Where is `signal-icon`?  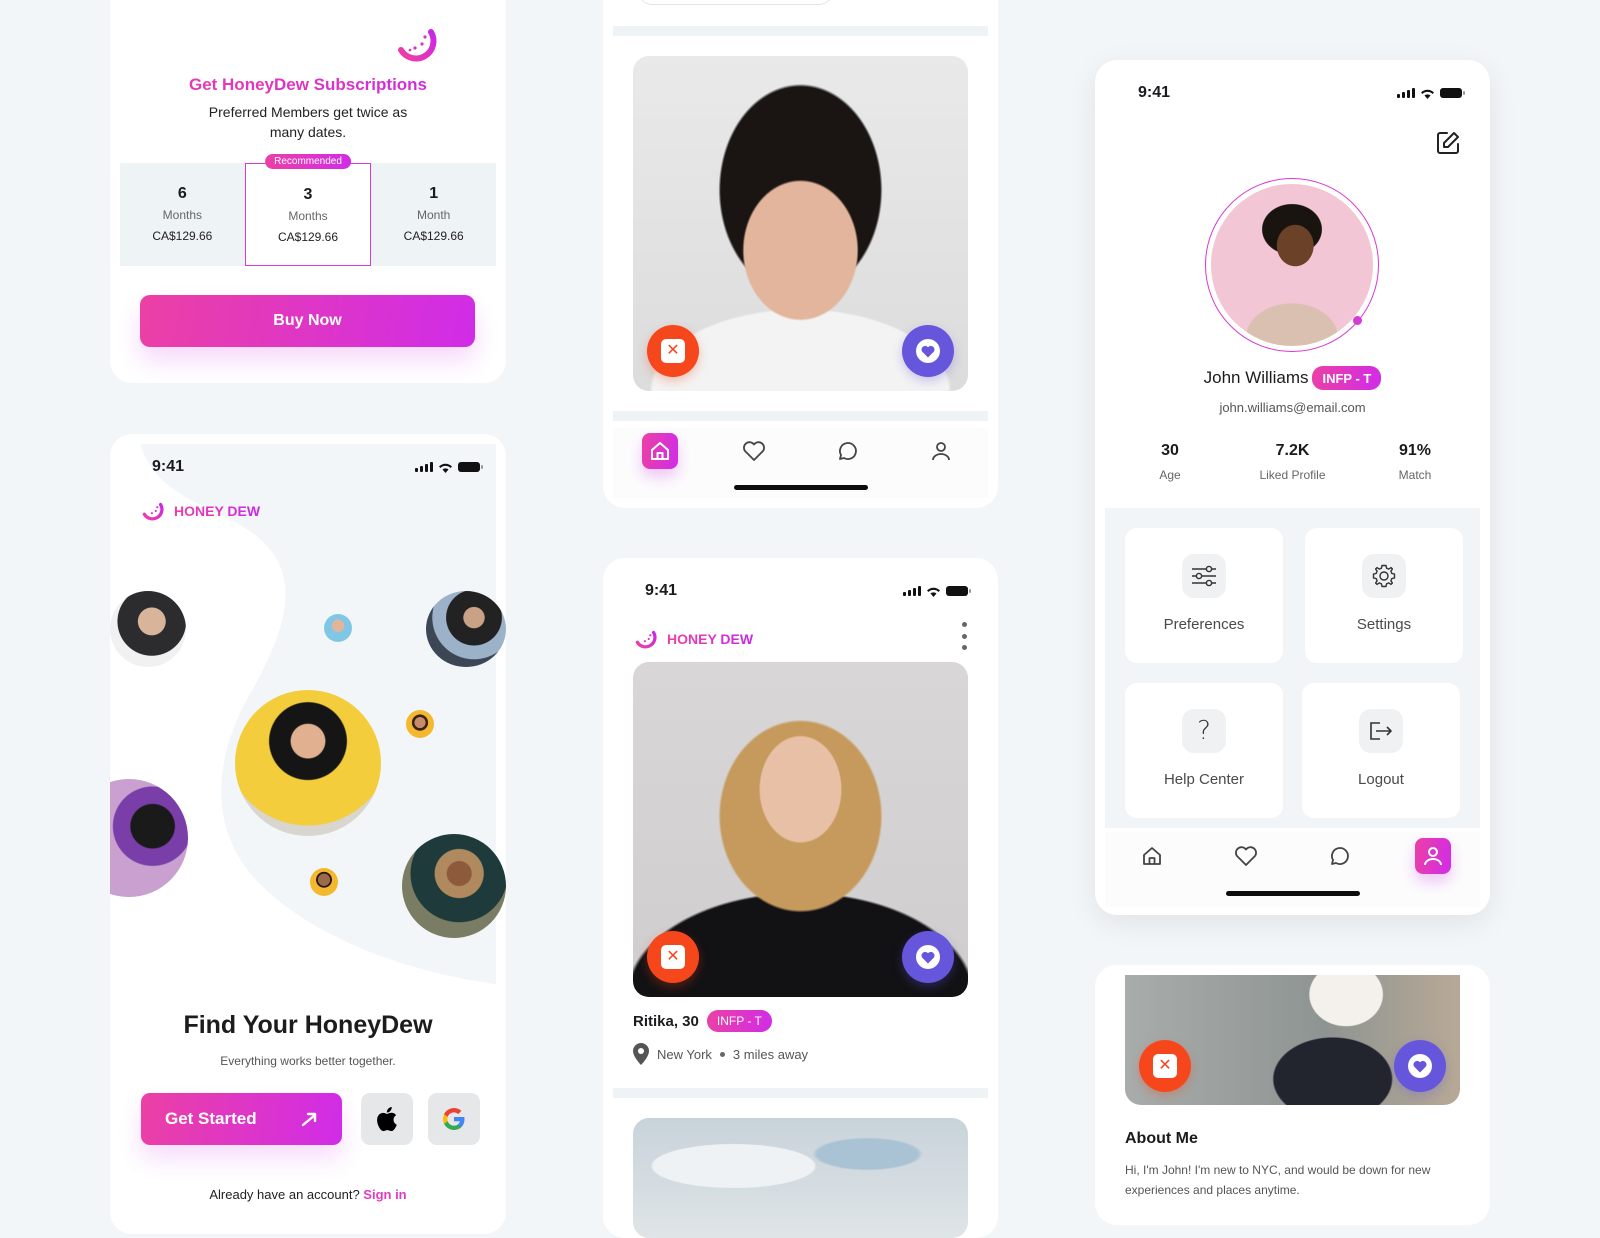 signal-icon is located at coordinates (424, 467).